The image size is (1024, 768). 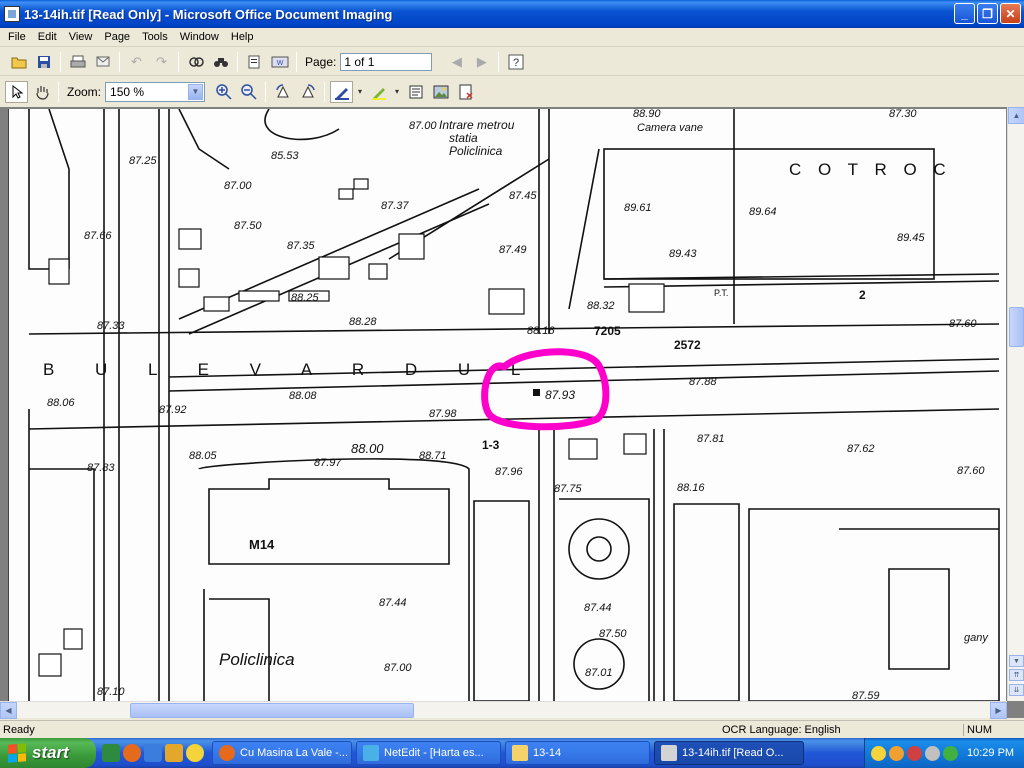 What do you see at coordinates (117, 37) in the screenshot?
I see `menu-page: Page` at bounding box center [117, 37].